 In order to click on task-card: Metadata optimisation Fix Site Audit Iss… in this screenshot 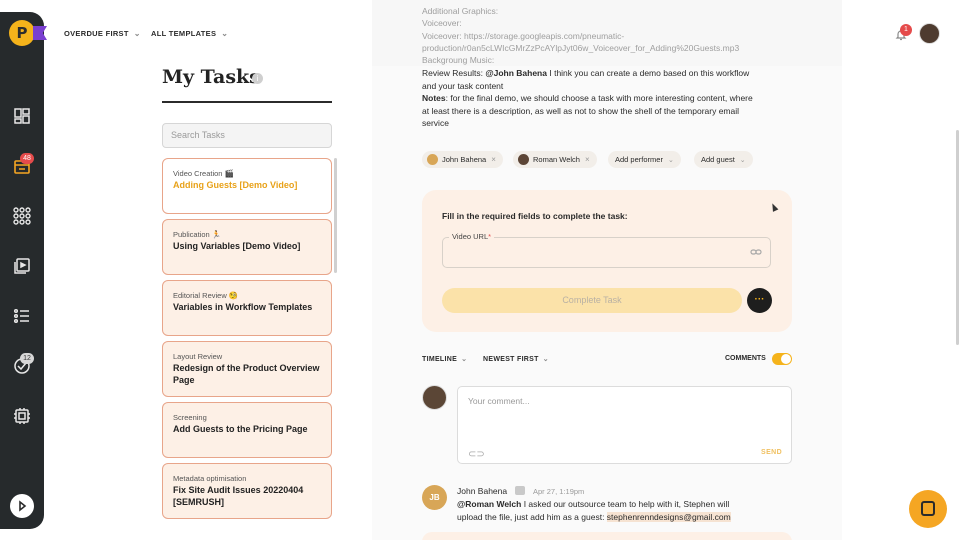, I will do `click(247, 491)`.